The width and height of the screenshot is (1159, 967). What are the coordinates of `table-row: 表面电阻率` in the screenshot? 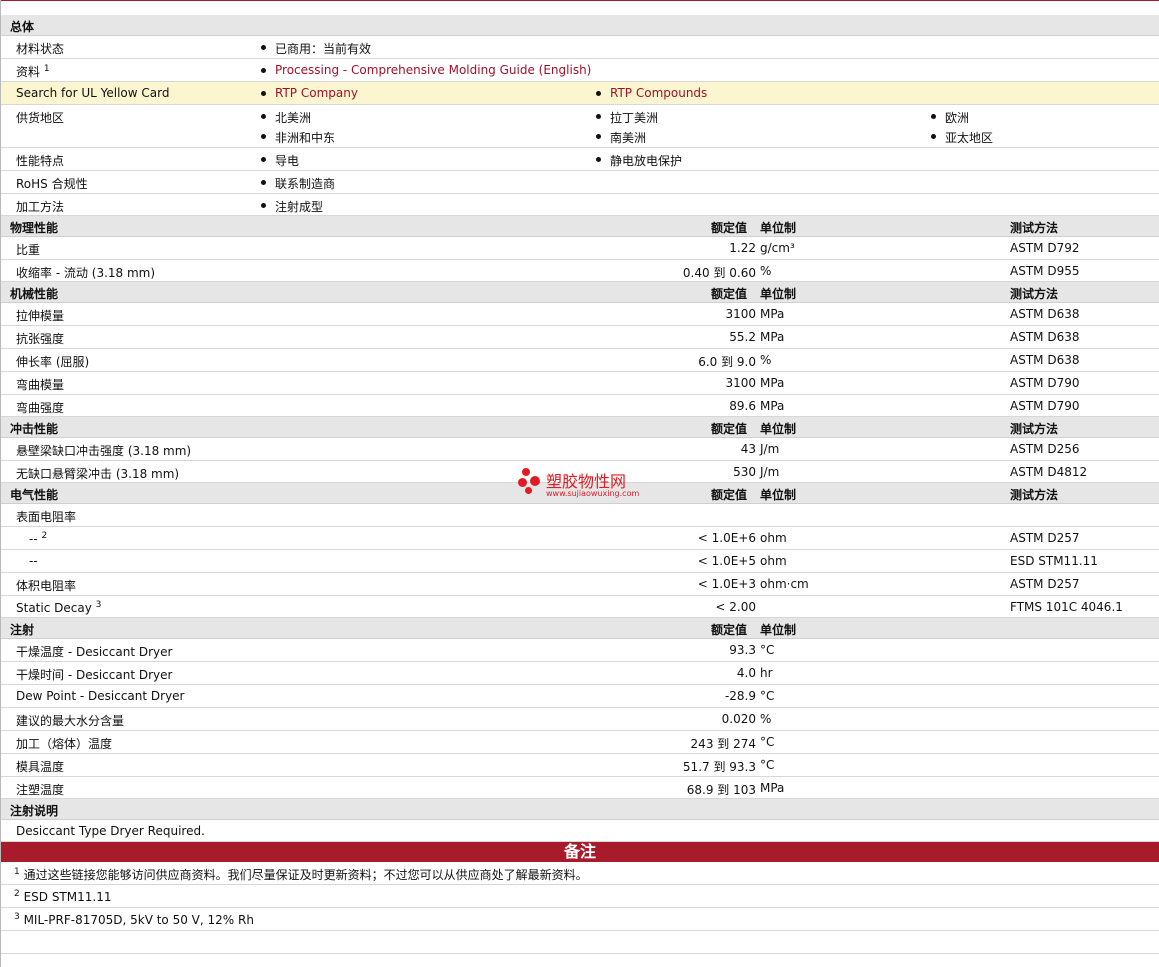 It's located at (580, 515).